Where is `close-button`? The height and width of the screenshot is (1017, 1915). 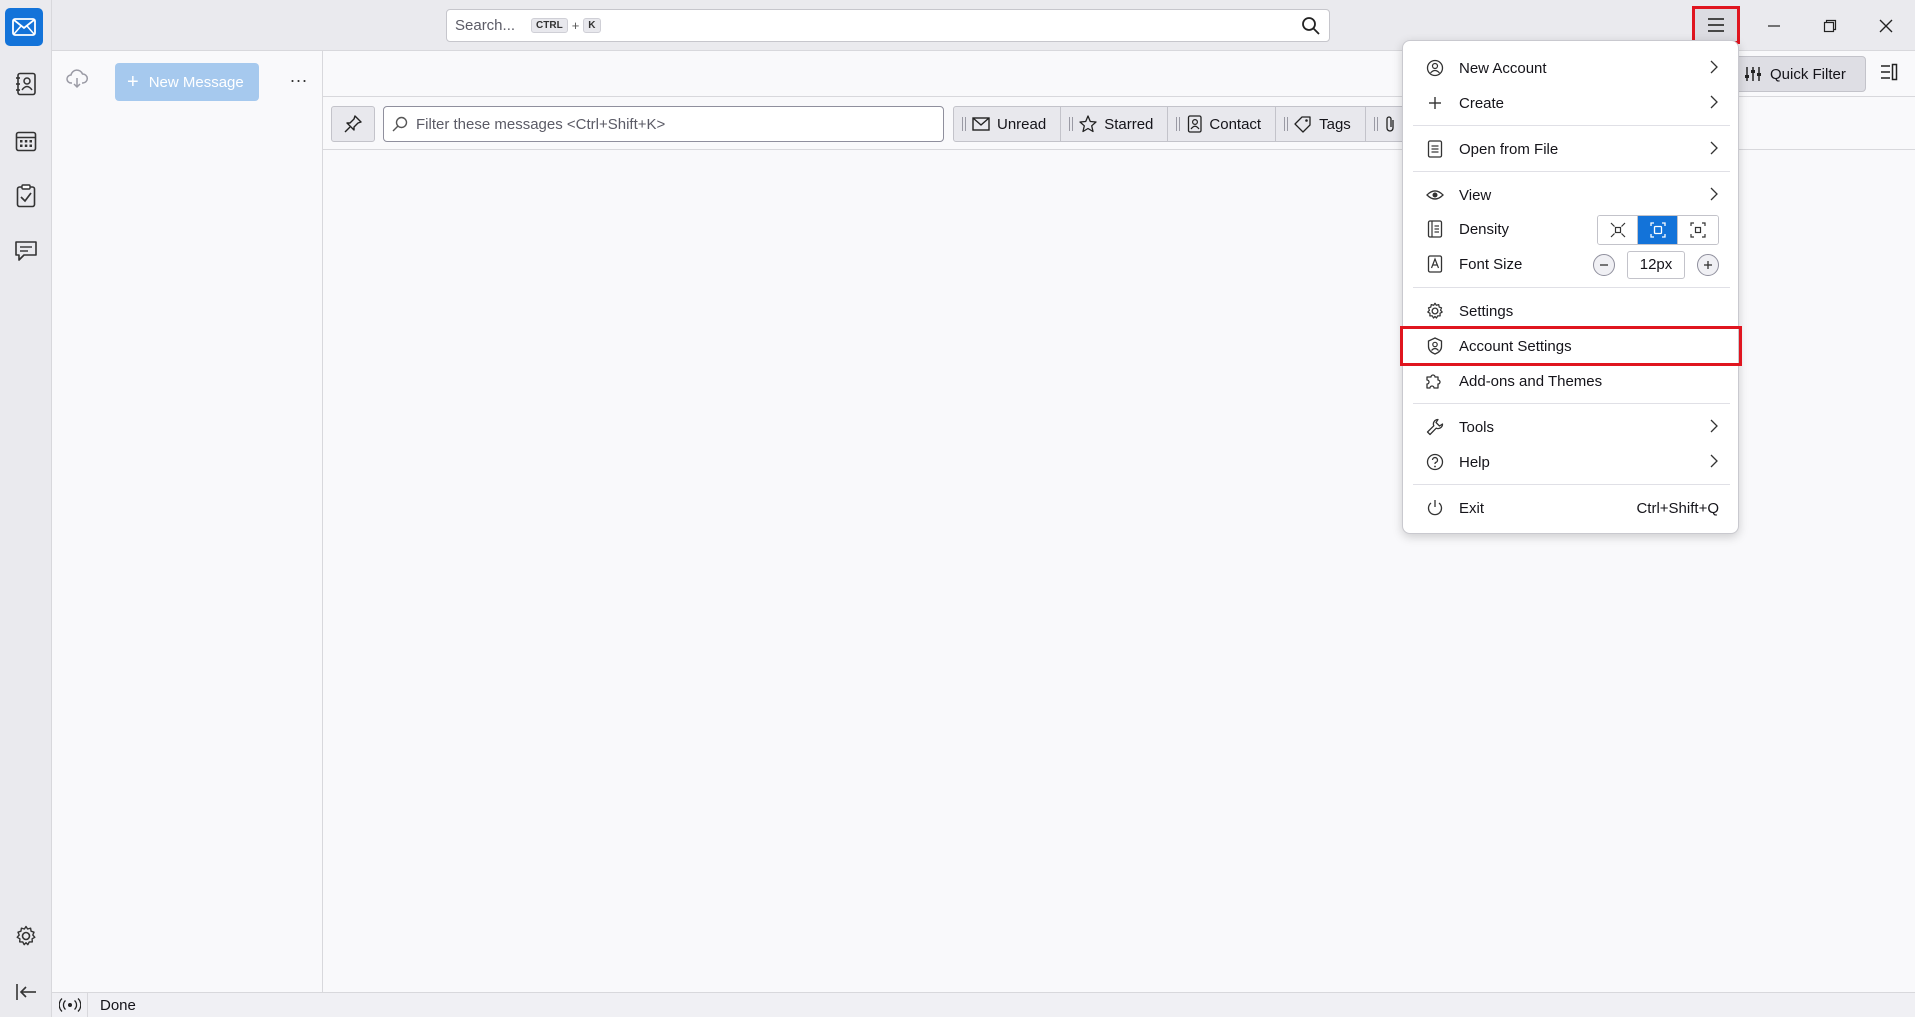 close-button is located at coordinates (1886, 25).